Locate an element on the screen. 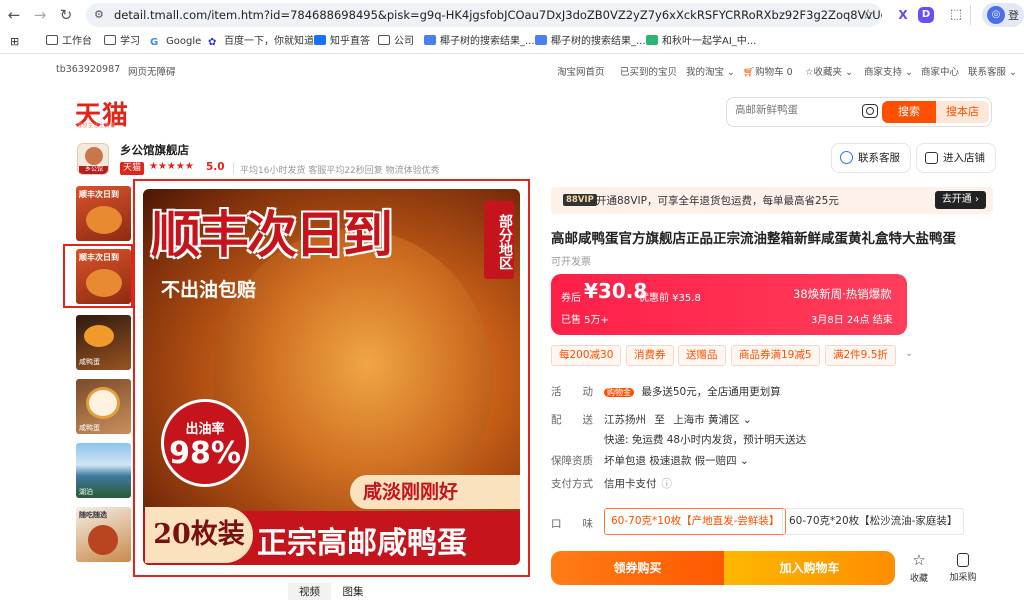 The height and width of the screenshot is (600, 1024). site-info-icon: ⚙ is located at coordinates (99, 15).